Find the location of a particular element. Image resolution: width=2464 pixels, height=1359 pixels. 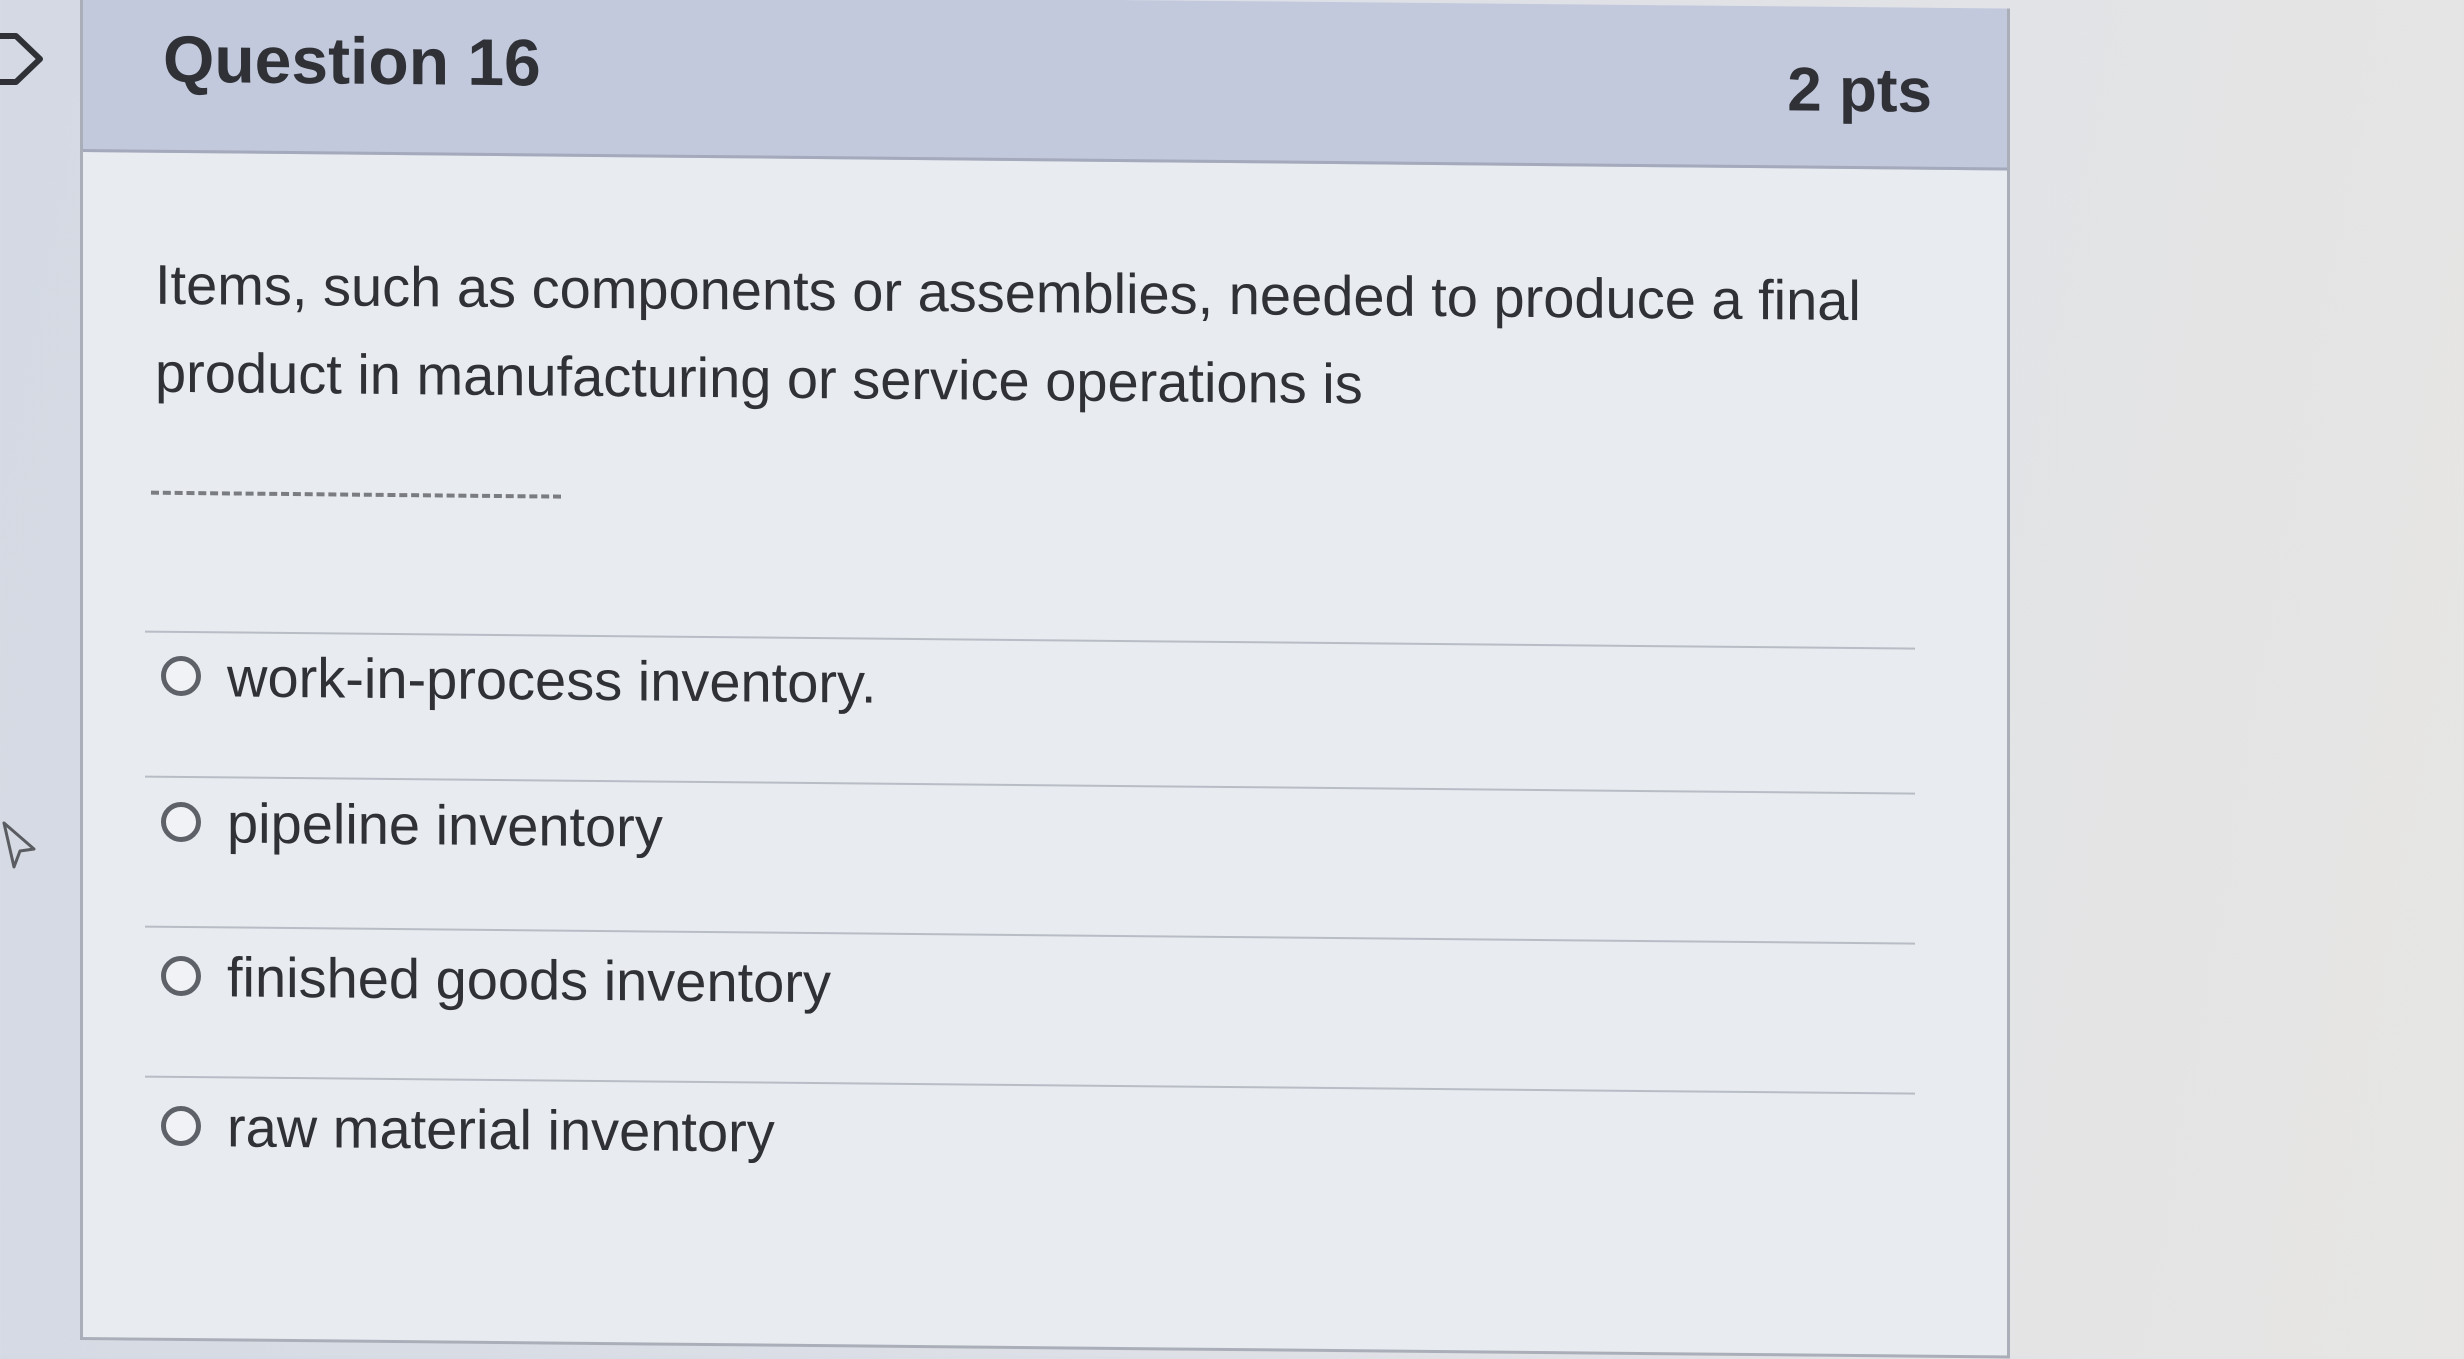

cursor-icon is located at coordinates (19, 845).